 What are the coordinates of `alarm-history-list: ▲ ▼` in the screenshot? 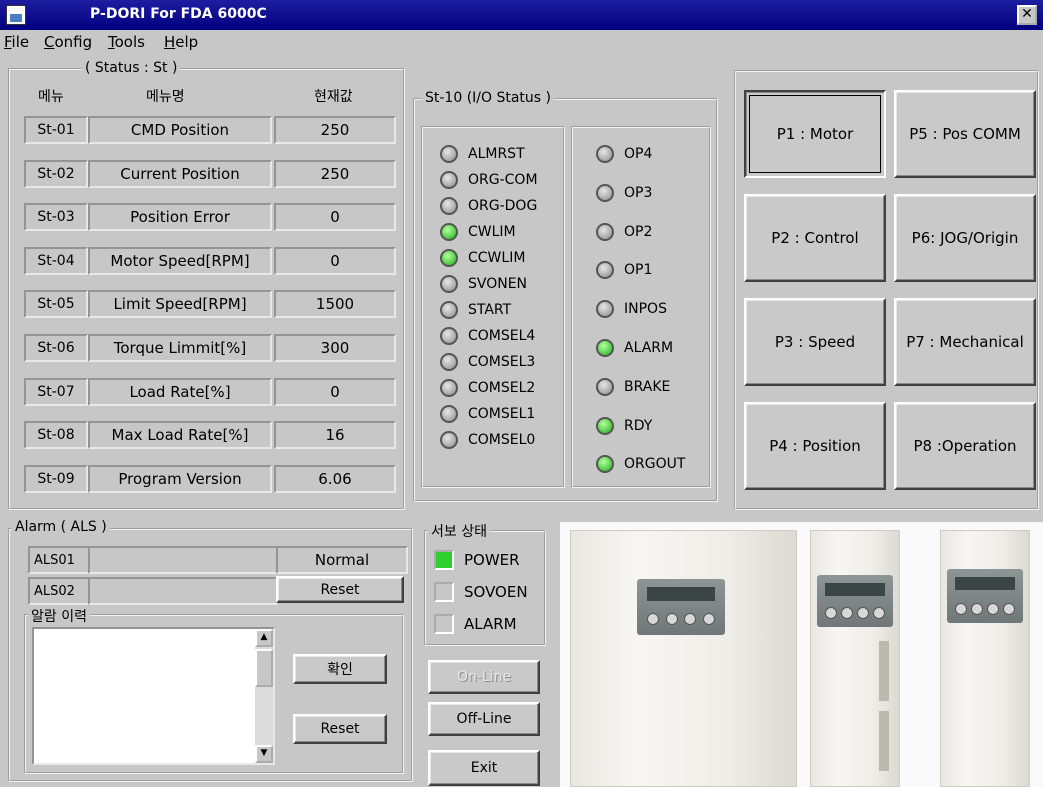 It's located at (153, 696).